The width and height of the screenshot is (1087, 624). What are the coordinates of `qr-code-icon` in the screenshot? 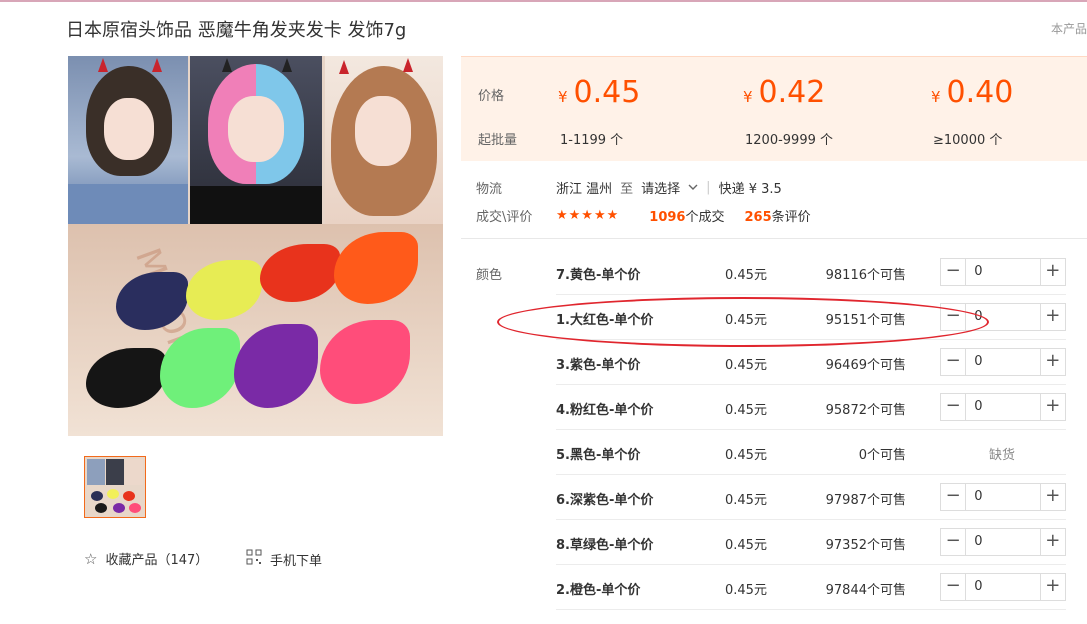 It's located at (254, 559).